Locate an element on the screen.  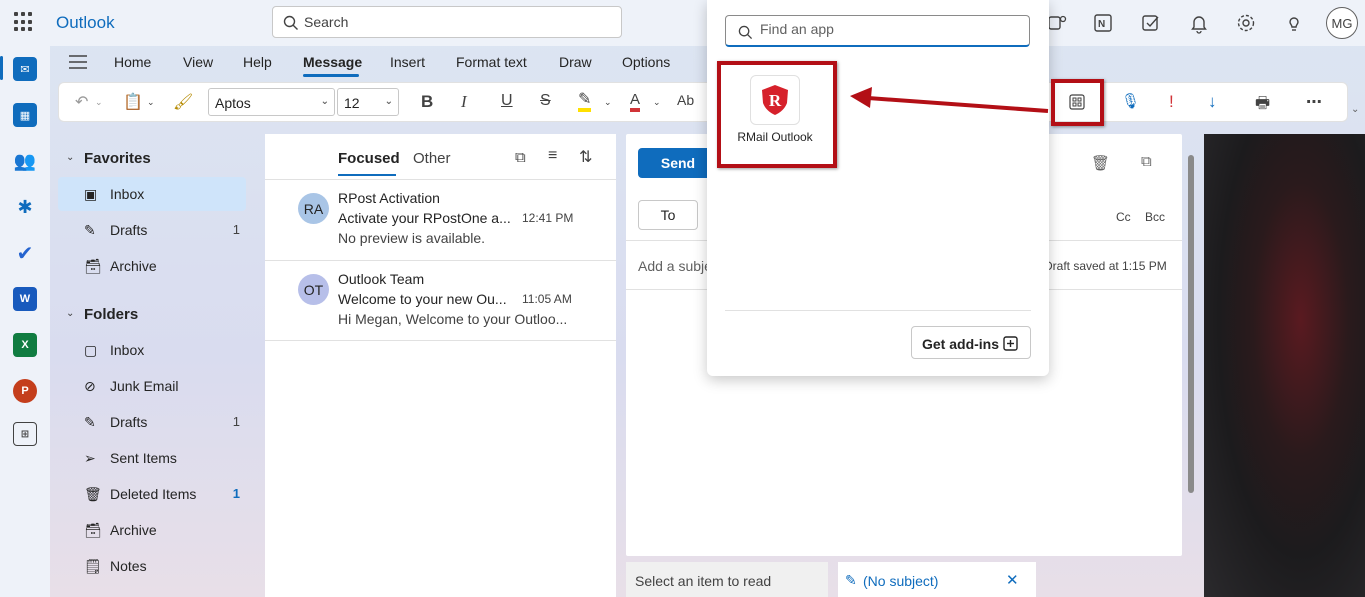
folder-item-junk-email: ⊘ Junk Email is located at coordinates (152, 386).